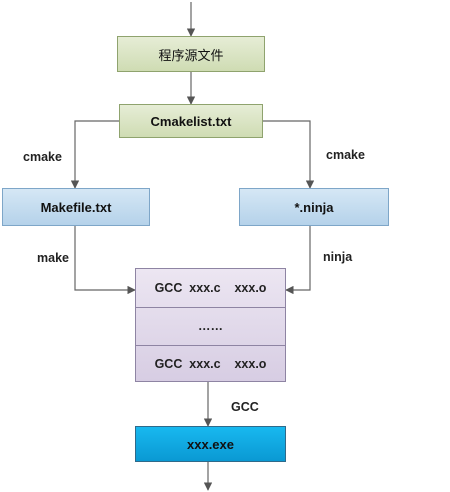 The width and height of the screenshot is (450, 492). I want to click on label-ninja: ninja, so click(338, 257).